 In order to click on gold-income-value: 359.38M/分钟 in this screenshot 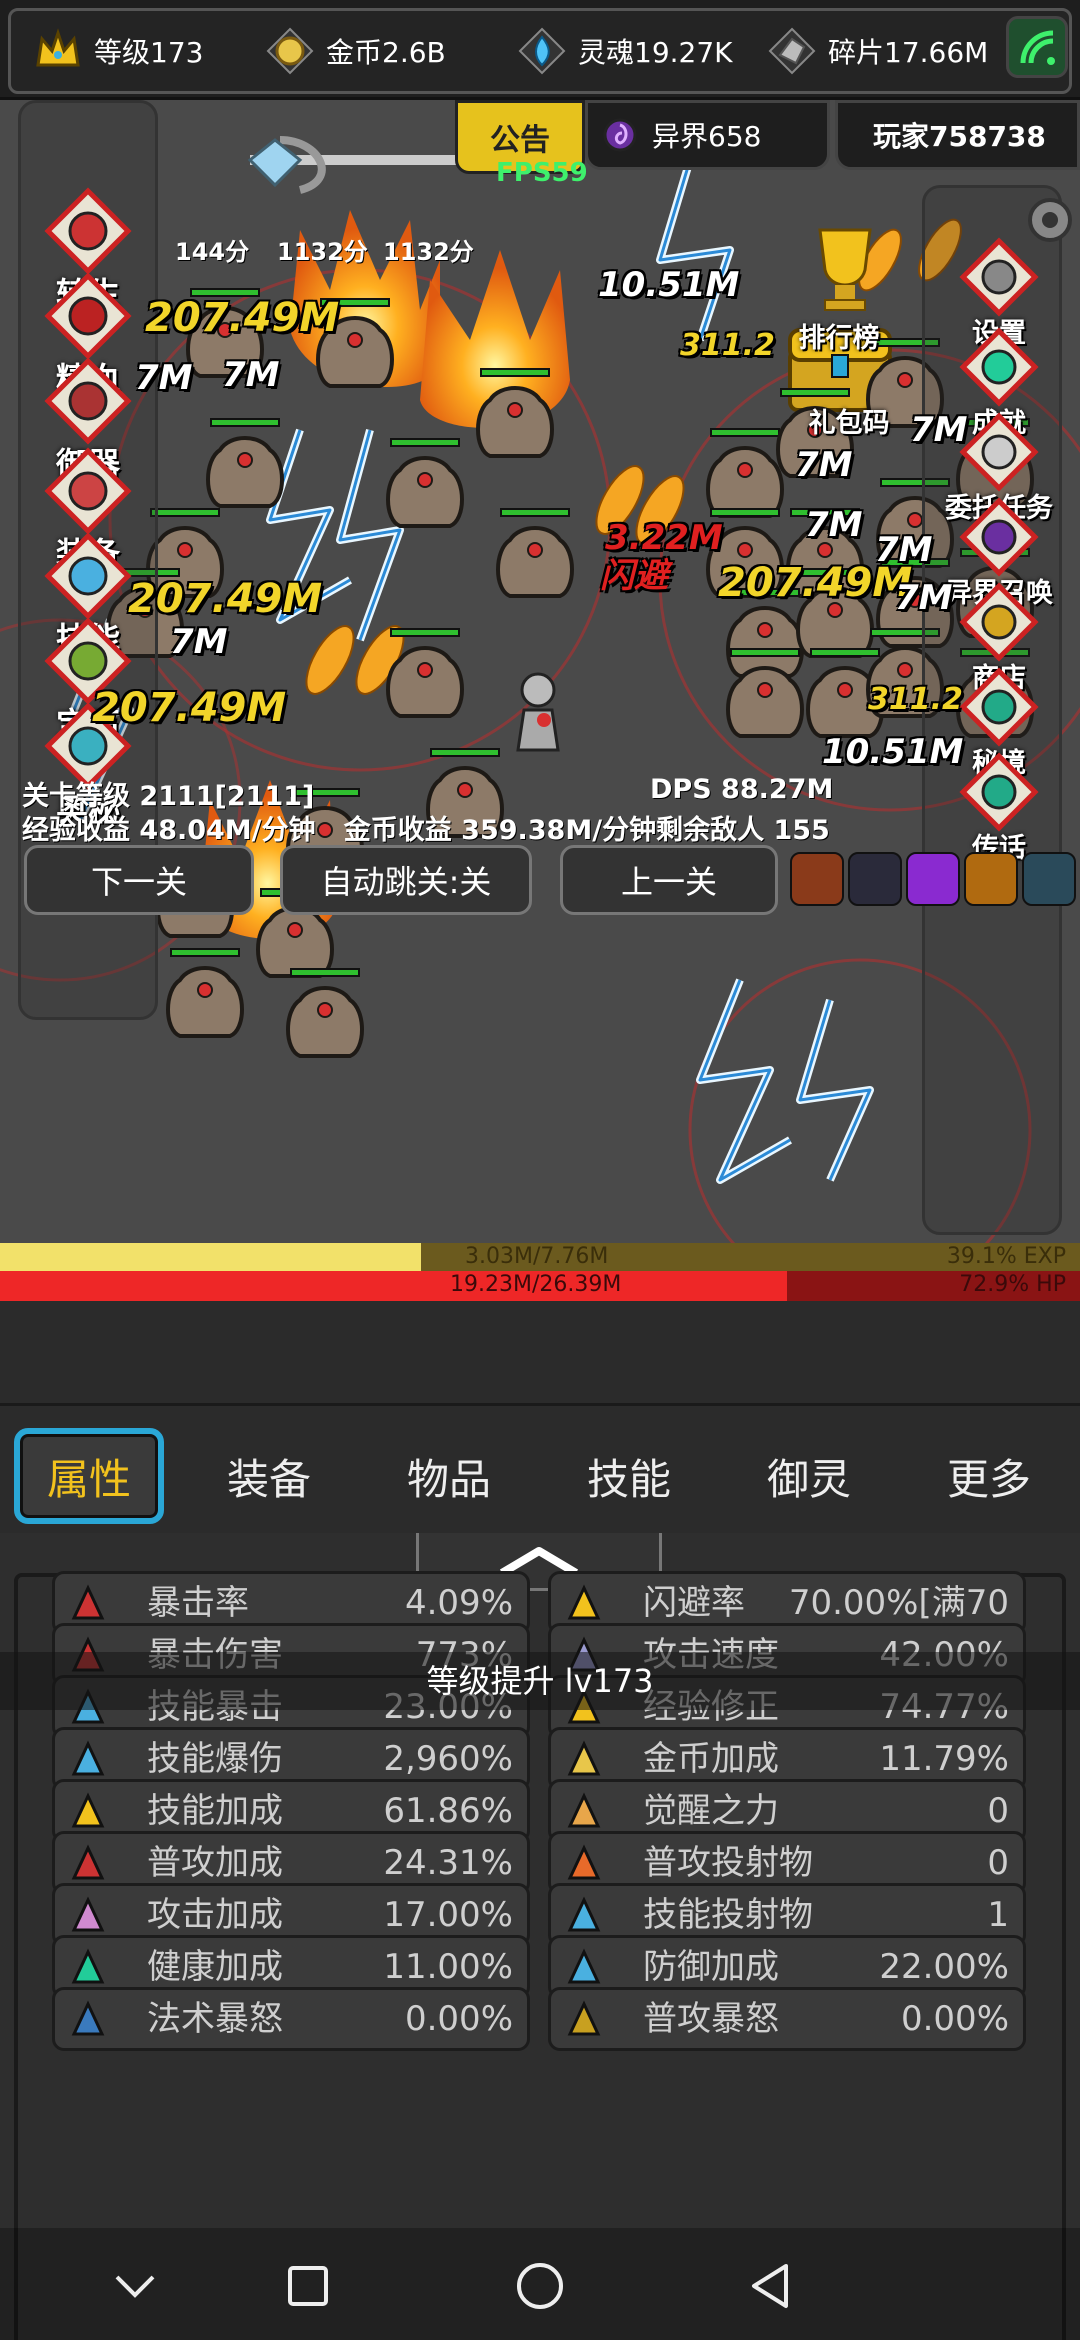, I will do `click(559, 830)`.